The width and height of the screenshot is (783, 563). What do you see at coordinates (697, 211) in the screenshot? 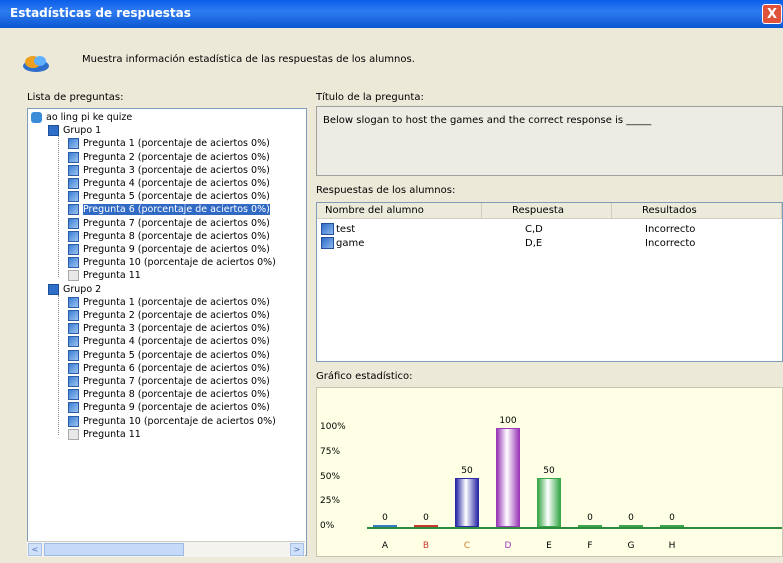
I see `column-header-result: Resultados` at bounding box center [697, 211].